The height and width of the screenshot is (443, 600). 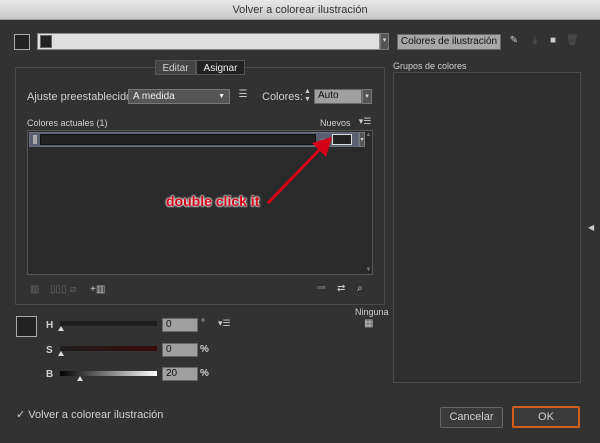 I want to click on h-unit: °, so click(x=203, y=323).